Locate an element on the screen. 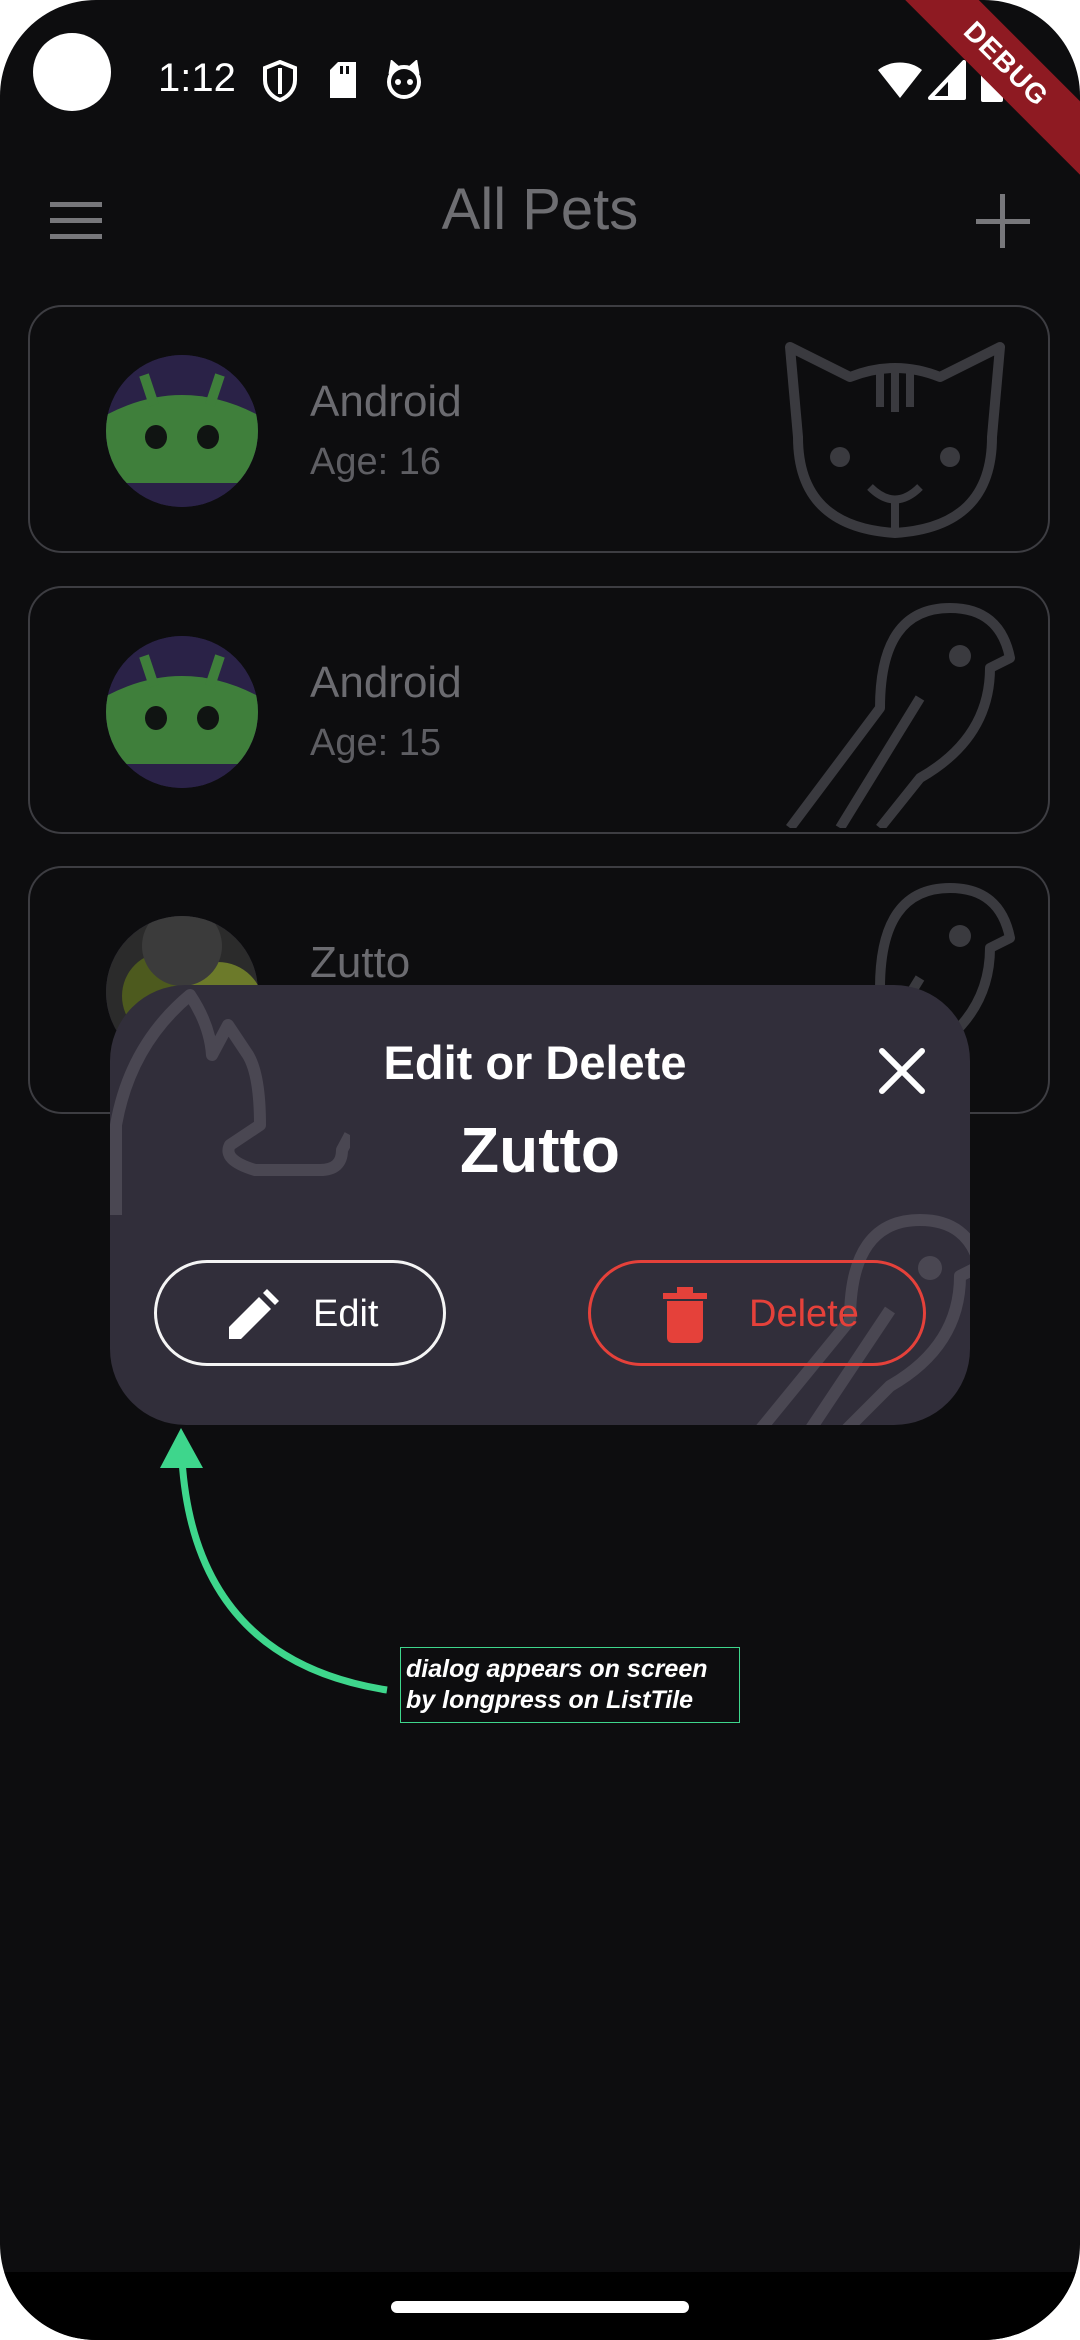 The width and height of the screenshot is (1080, 2340). status-time: 1:12 is located at coordinates (197, 78).